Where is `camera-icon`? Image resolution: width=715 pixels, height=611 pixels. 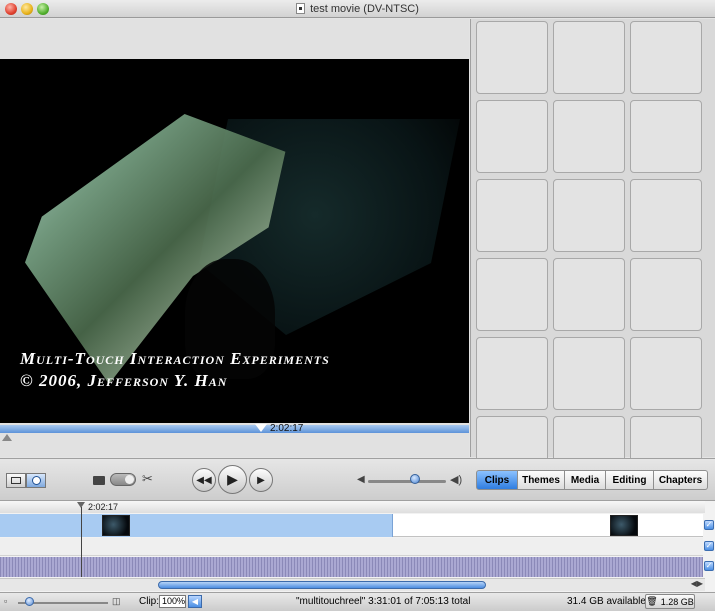 camera-icon is located at coordinates (99, 480).